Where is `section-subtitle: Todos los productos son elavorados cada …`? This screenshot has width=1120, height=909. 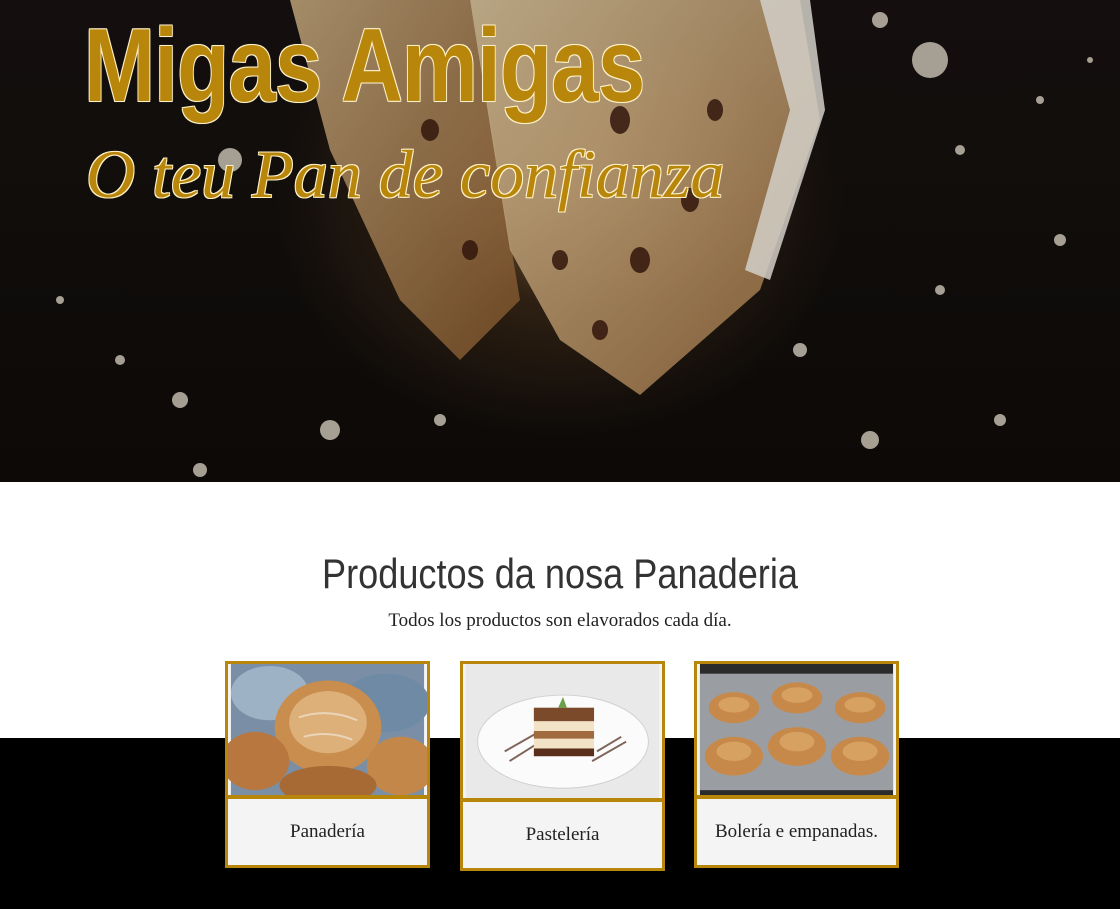 section-subtitle: Todos los productos son elavorados cada … is located at coordinates (560, 620).